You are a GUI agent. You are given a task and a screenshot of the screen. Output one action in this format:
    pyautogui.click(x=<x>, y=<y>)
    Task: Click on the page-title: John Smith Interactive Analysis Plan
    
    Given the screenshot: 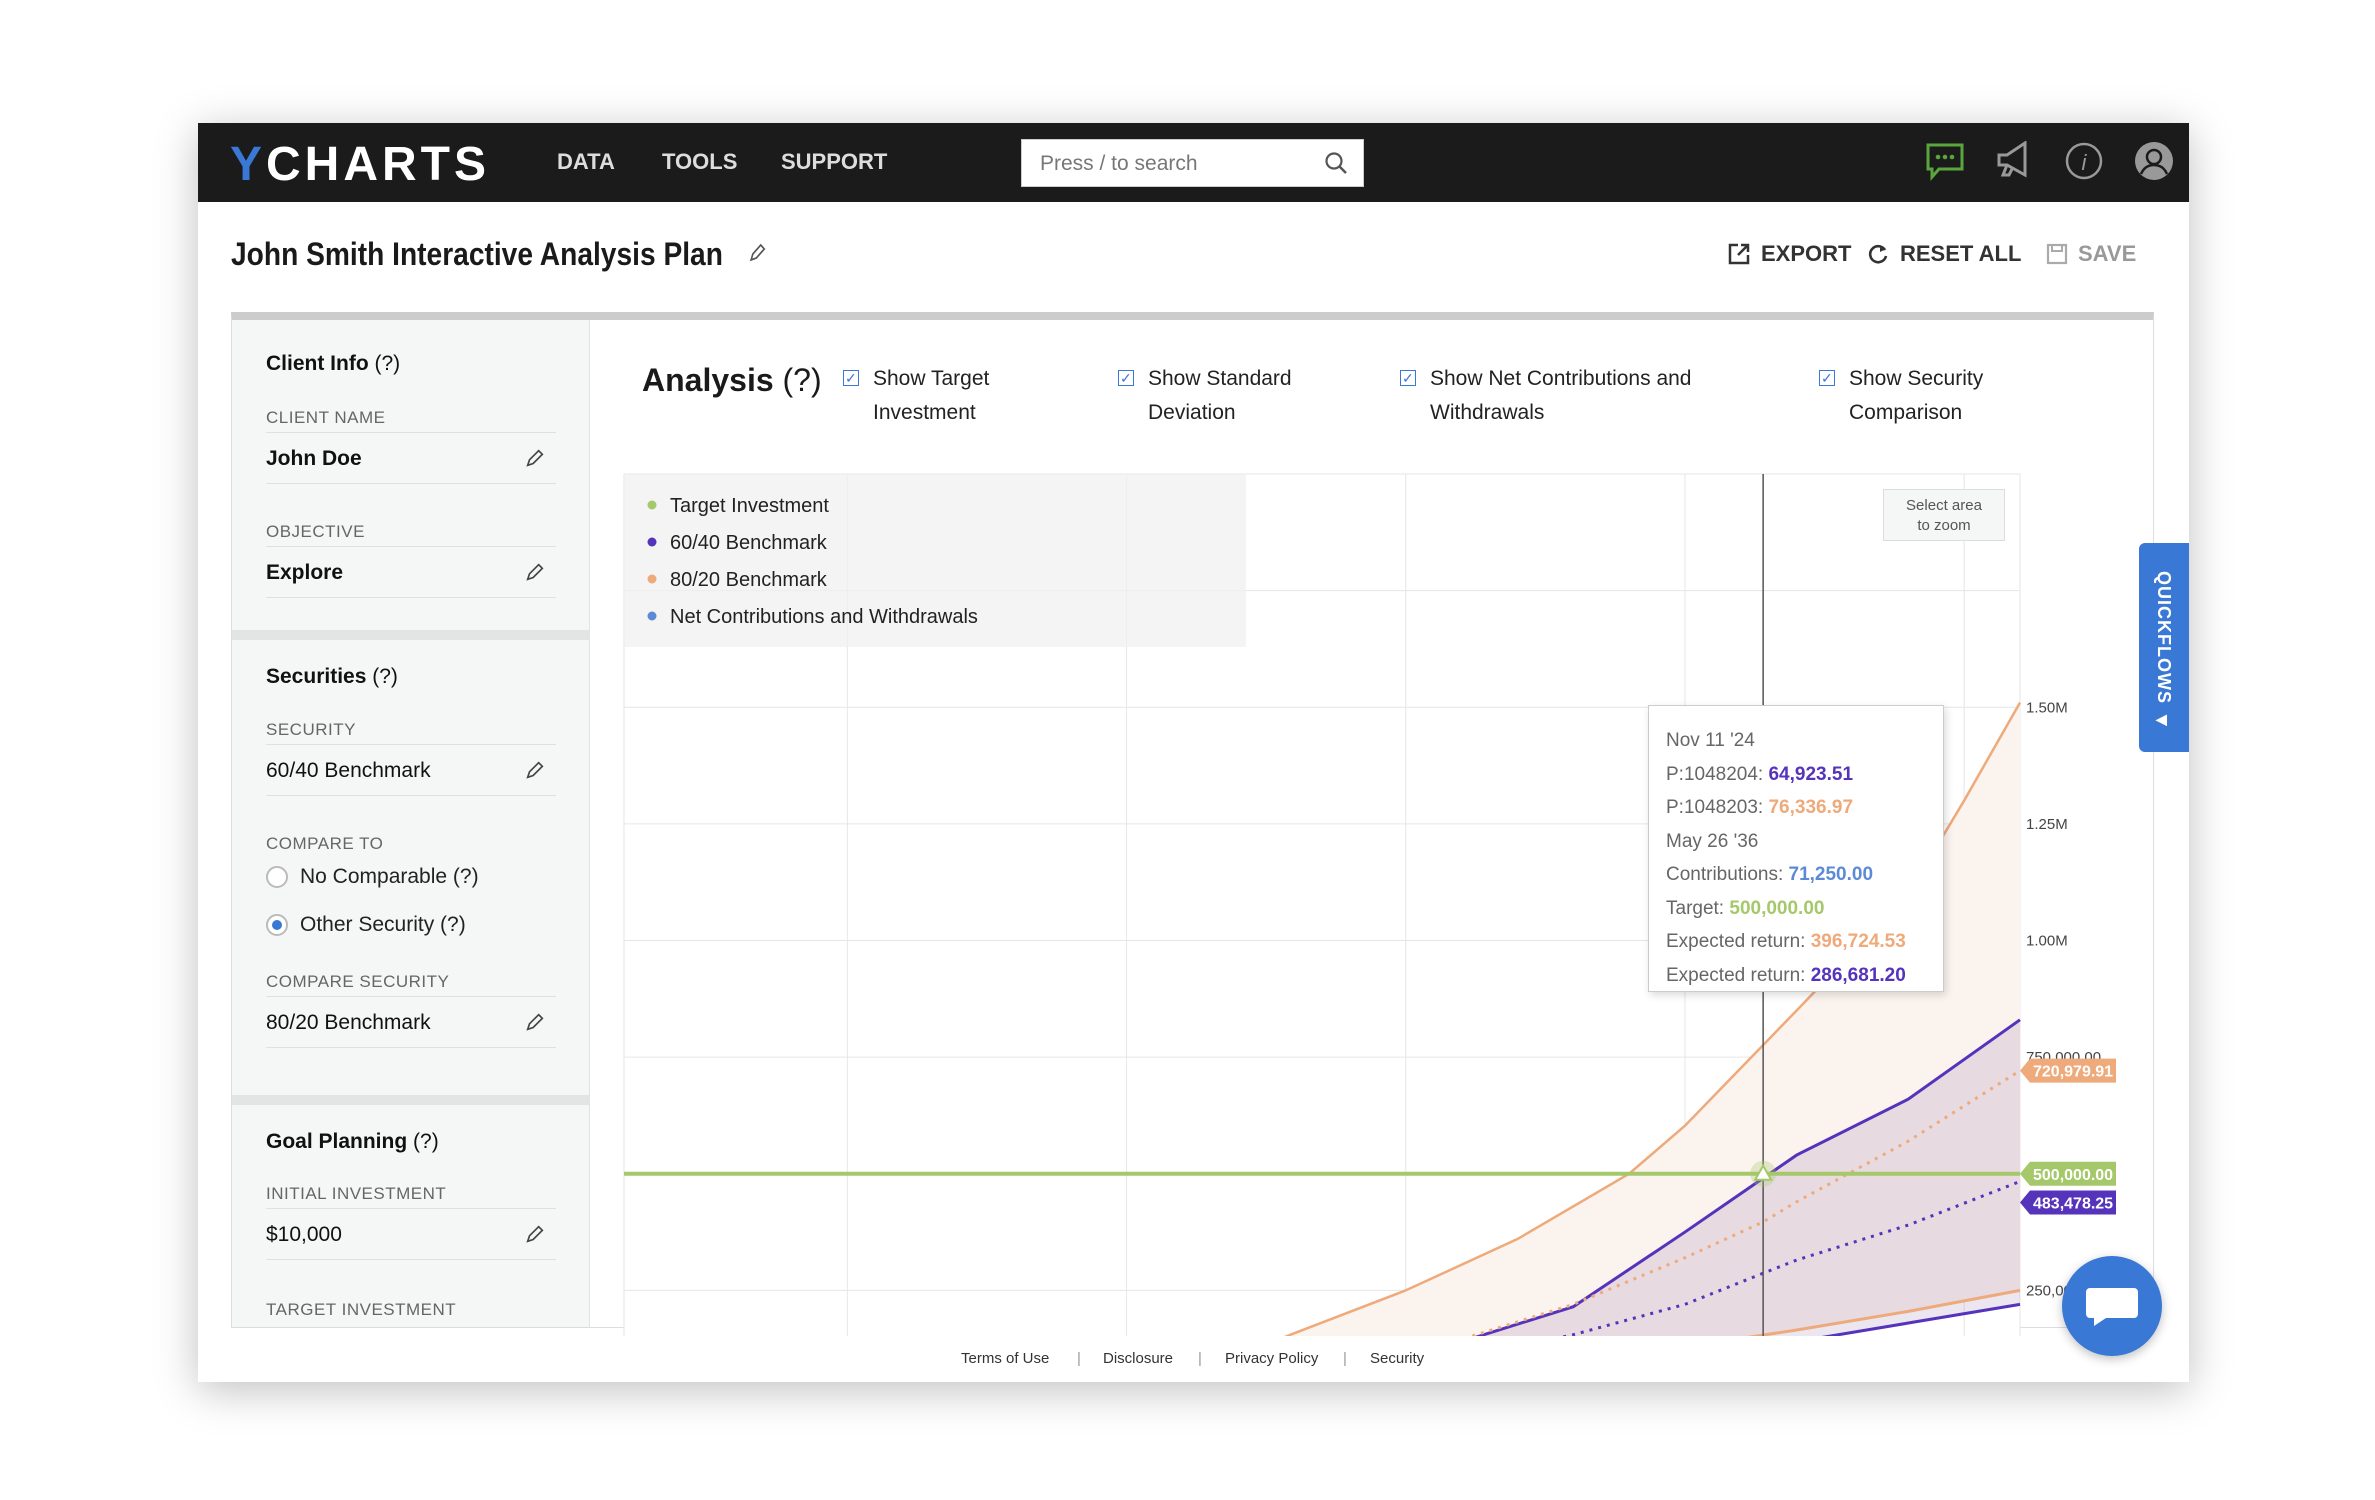 What is the action you would take?
    pyautogui.click(x=499, y=254)
    